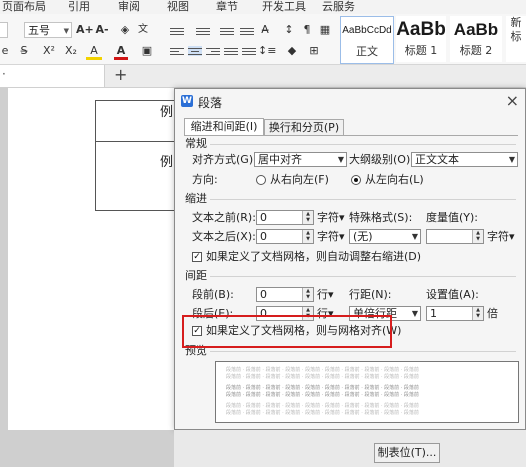 The image size is (526, 467). I want to click on superscript-button: X², so click(49, 51).